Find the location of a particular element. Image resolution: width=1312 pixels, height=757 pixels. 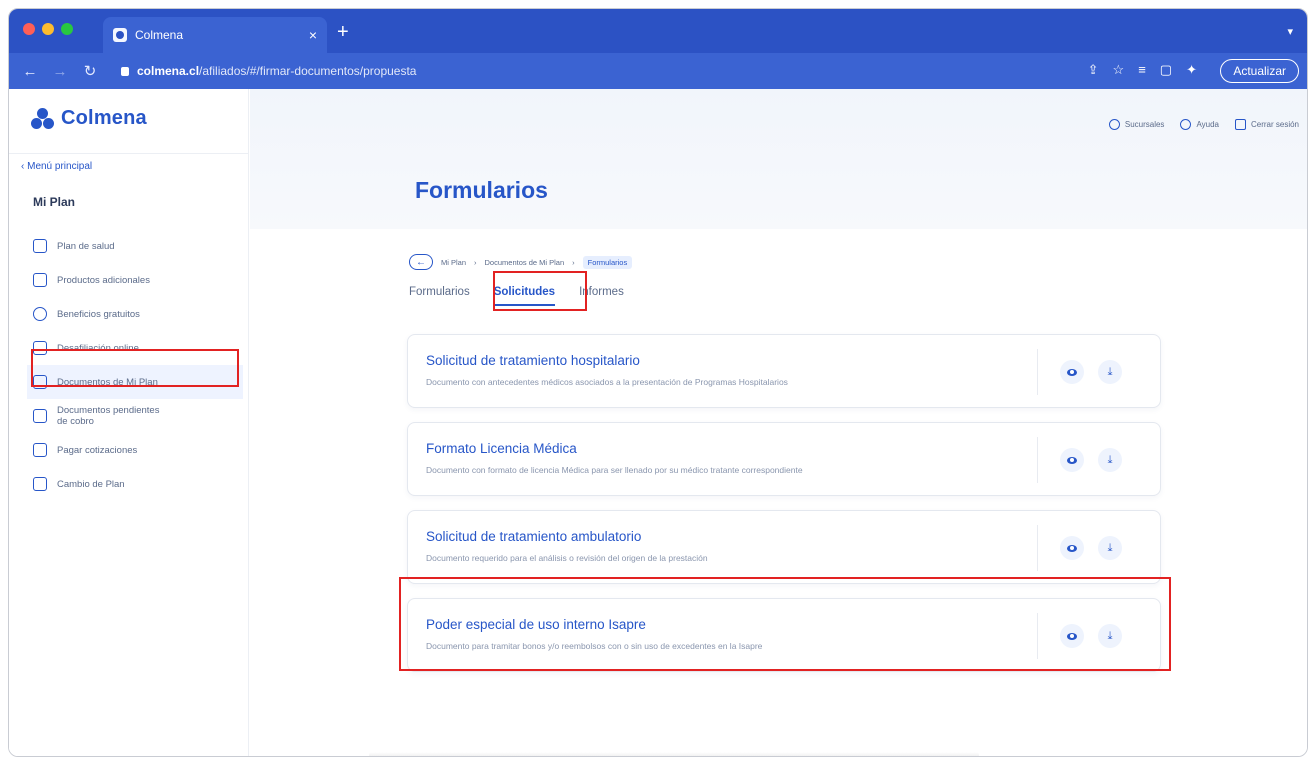

help-icon is located at coordinates (1186, 124).